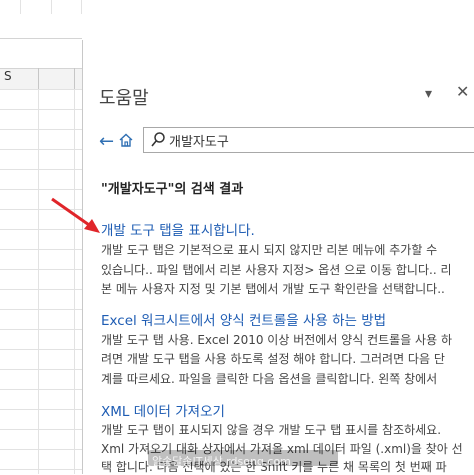 Image resolution: width=474 pixels, height=475 pixels. I want to click on close-icon: ✕, so click(462, 91).